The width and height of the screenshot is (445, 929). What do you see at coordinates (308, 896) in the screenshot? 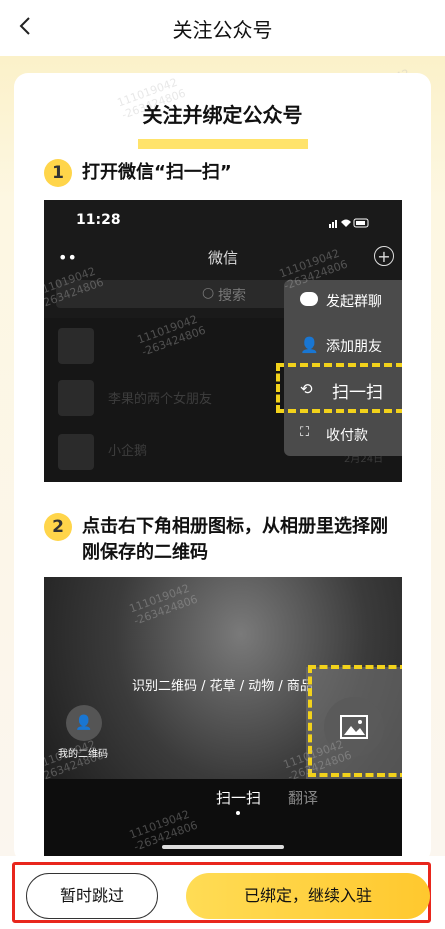
I see `bound-continue-button: 已绑定，继续入驻` at bounding box center [308, 896].